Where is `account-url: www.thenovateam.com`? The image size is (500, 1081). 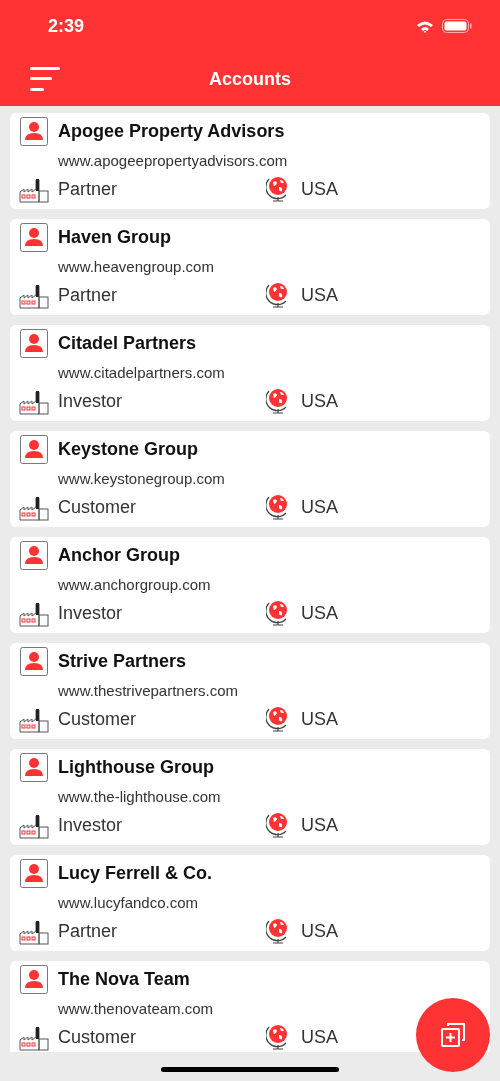
account-url: www.thenovateam.com is located at coordinates (136, 1008).